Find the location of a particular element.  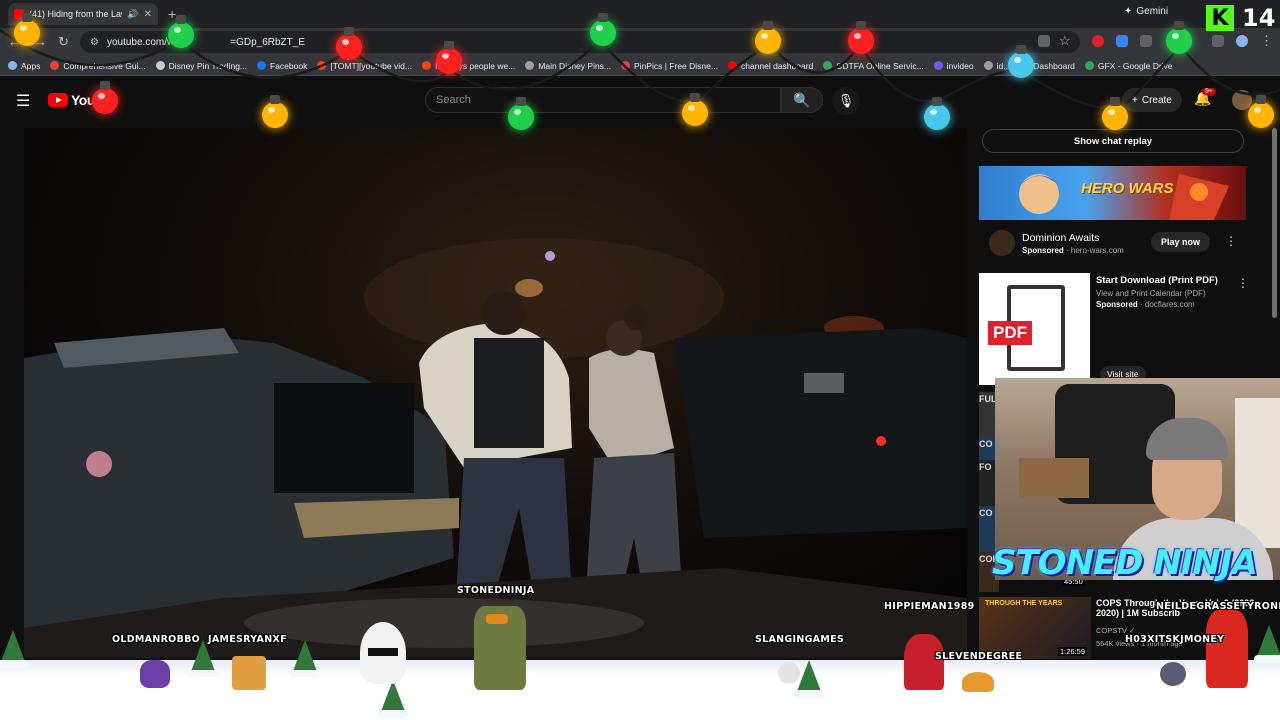

microphone-icon: 🎙 is located at coordinates (846, 100).